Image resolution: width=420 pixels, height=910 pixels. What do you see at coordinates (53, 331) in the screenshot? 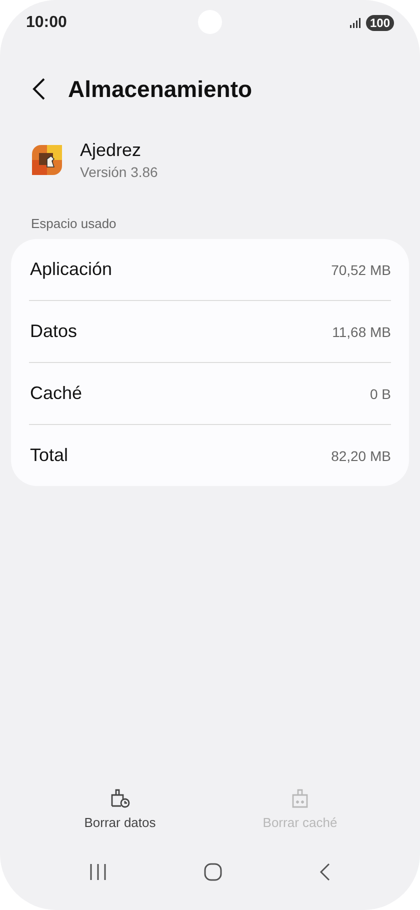
I see `storage-label: Datos` at bounding box center [53, 331].